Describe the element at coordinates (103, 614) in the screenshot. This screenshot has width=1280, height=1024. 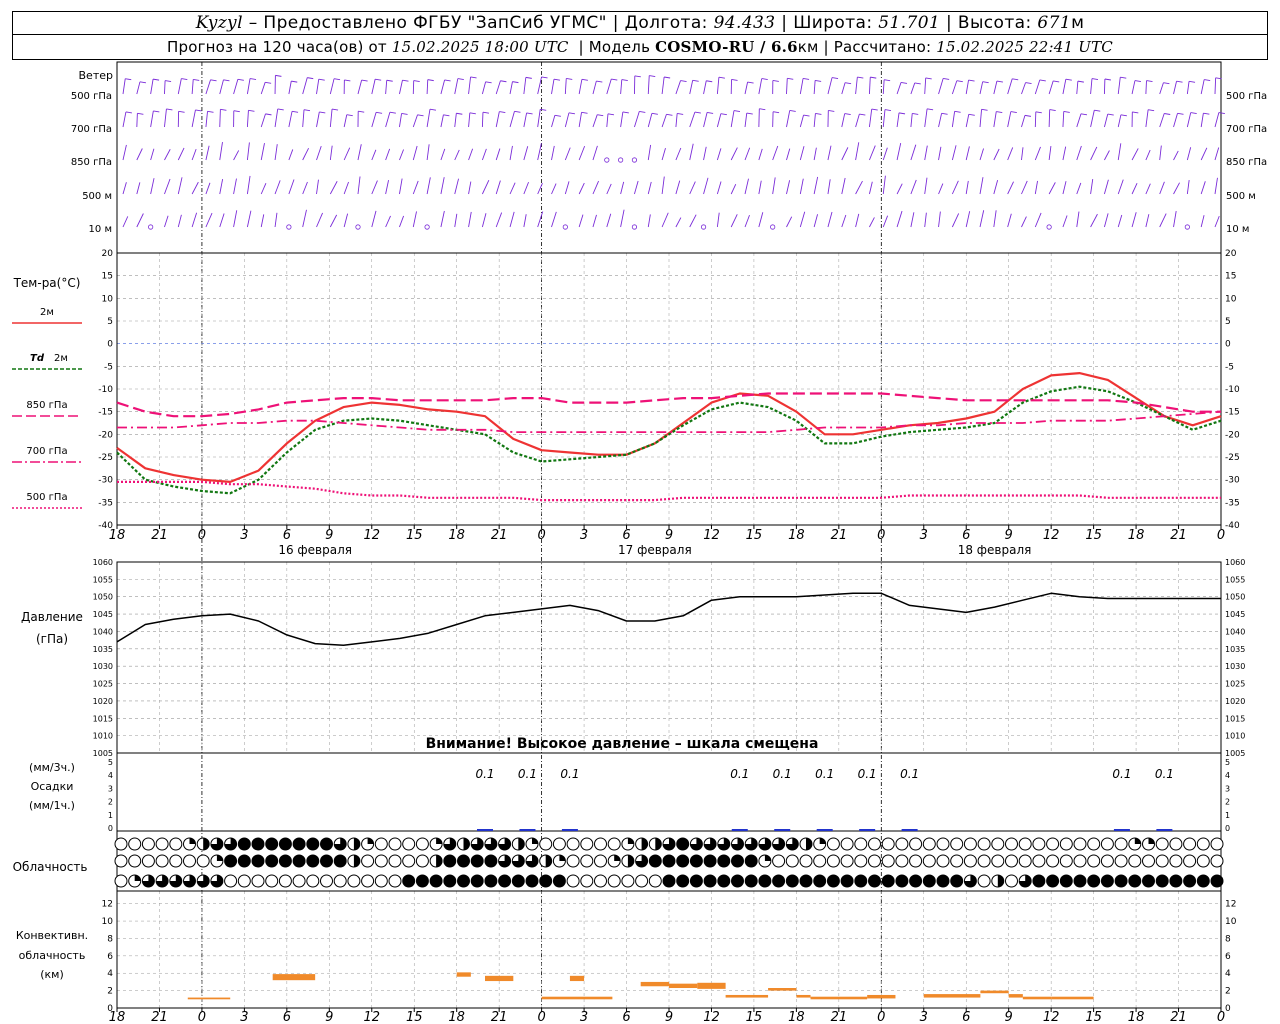
I see `press-ytick-left-3: 1045` at that location.